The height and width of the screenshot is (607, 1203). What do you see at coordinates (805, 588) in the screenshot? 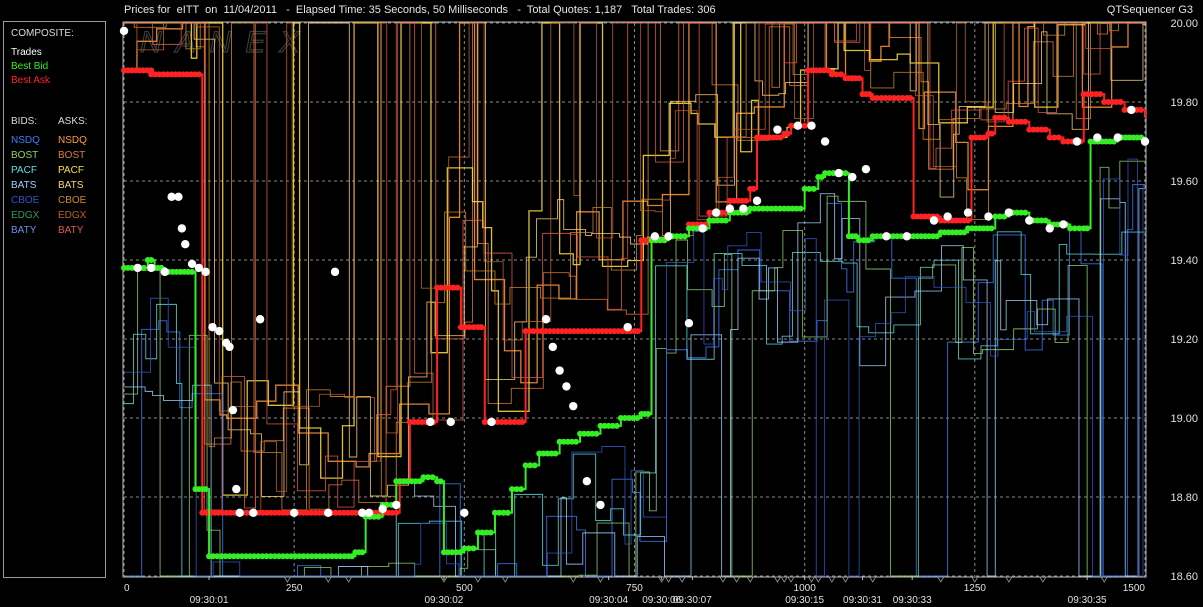
I see `x-index-label: 1000` at bounding box center [805, 588].